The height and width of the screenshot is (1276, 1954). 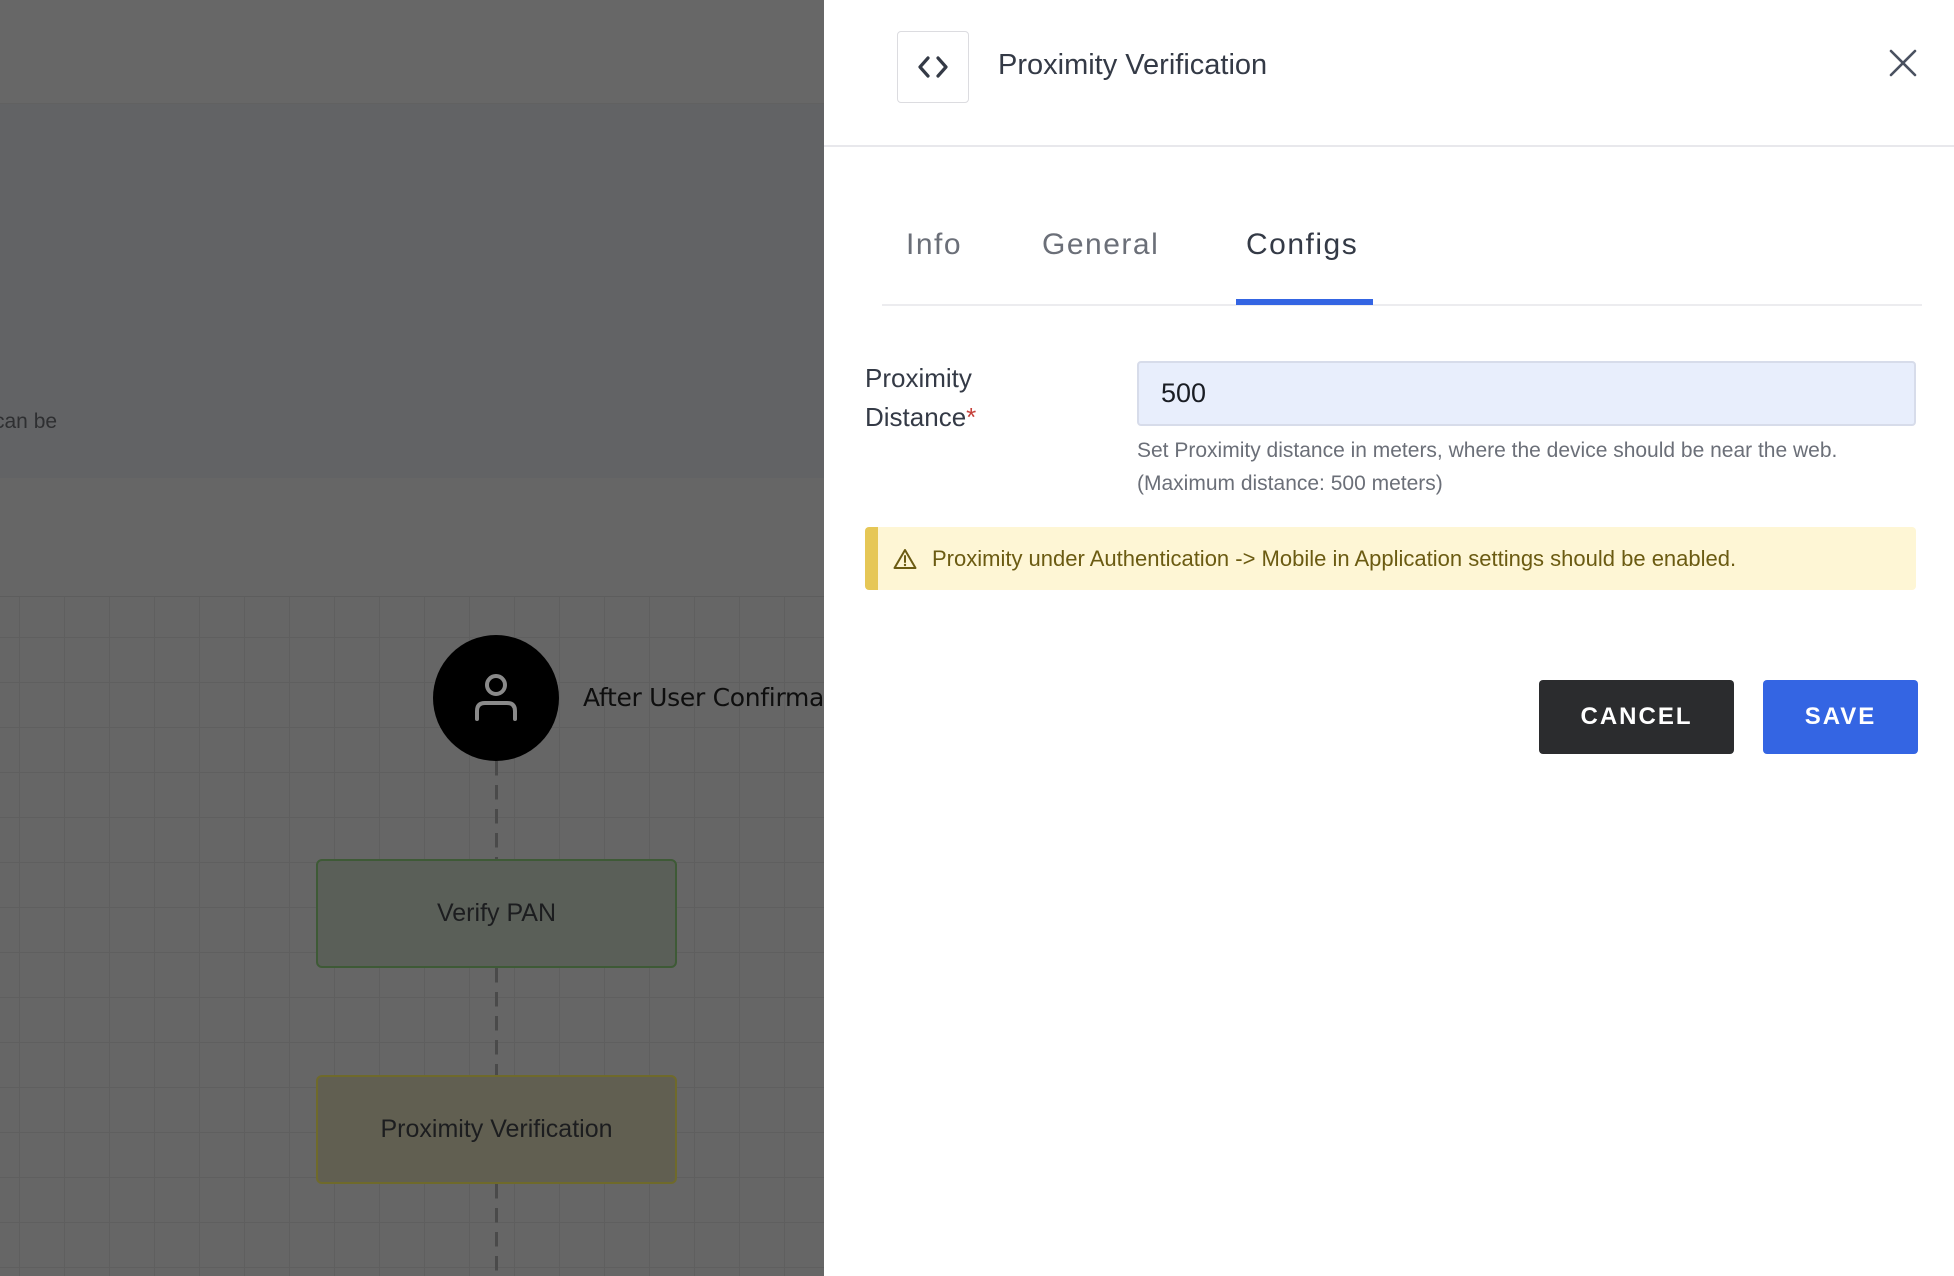 What do you see at coordinates (955, 398) in the screenshot?
I see `proximity-distance-label: Proximity Distance*` at bounding box center [955, 398].